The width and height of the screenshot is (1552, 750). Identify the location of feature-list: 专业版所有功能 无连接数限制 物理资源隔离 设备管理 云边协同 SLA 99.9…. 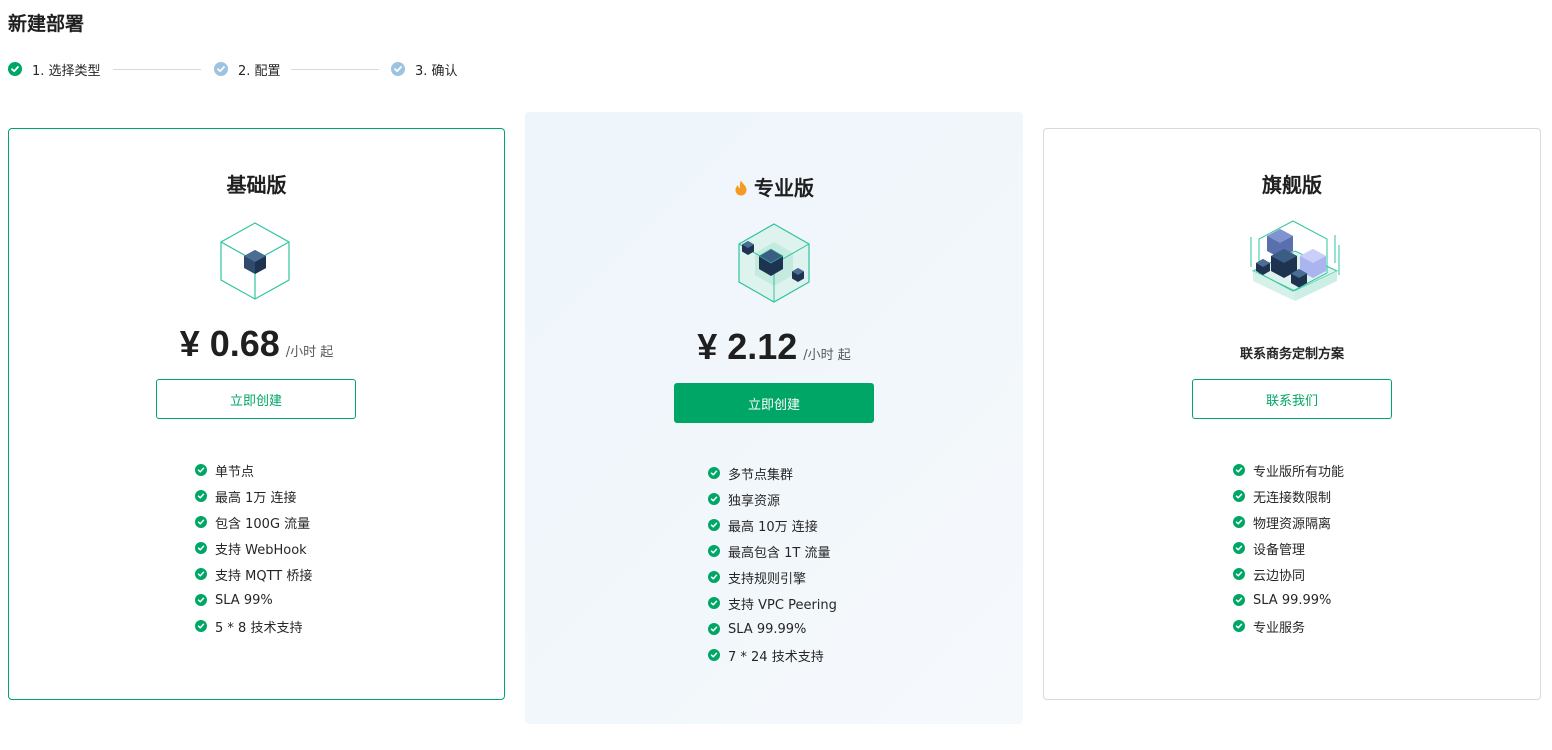
(1288, 548).